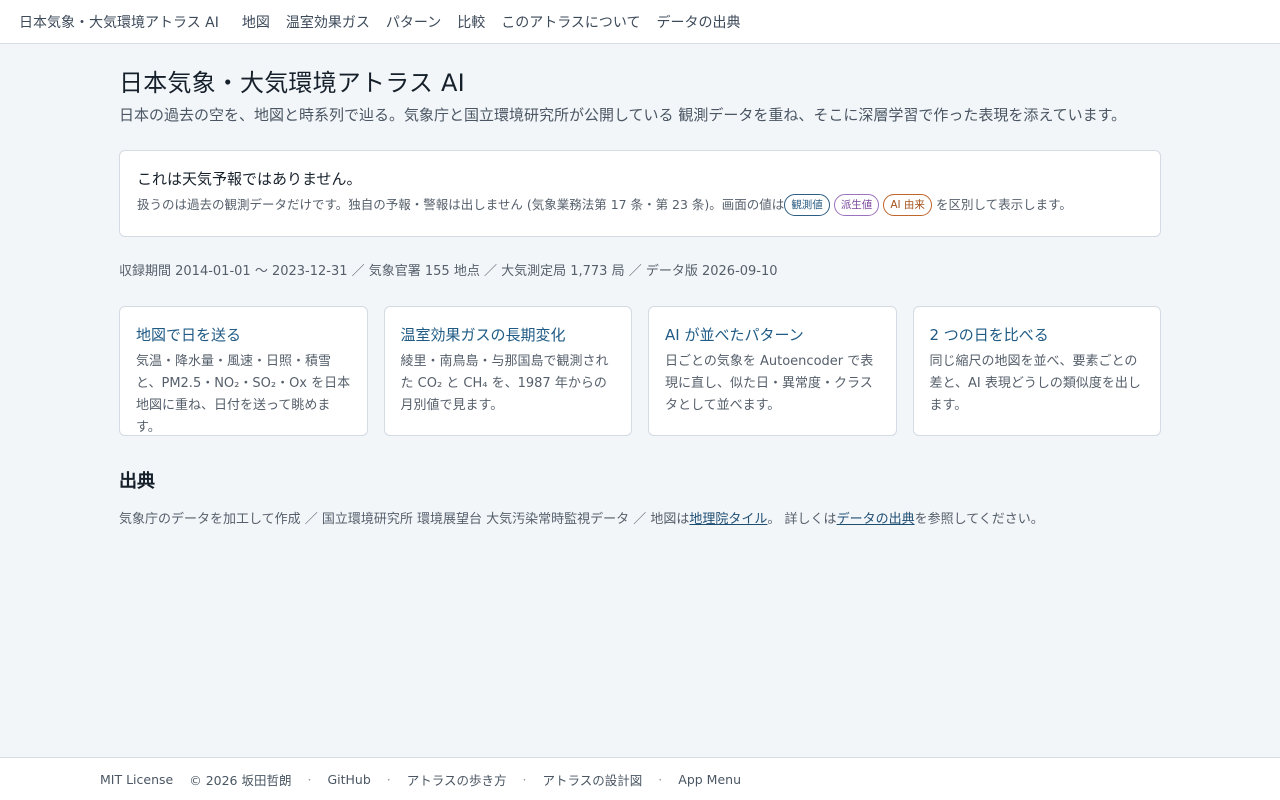 The height and width of the screenshot is (800, 1280). I want to click on card-title: 温室効果ガスの長期変化, so click(483, 335).